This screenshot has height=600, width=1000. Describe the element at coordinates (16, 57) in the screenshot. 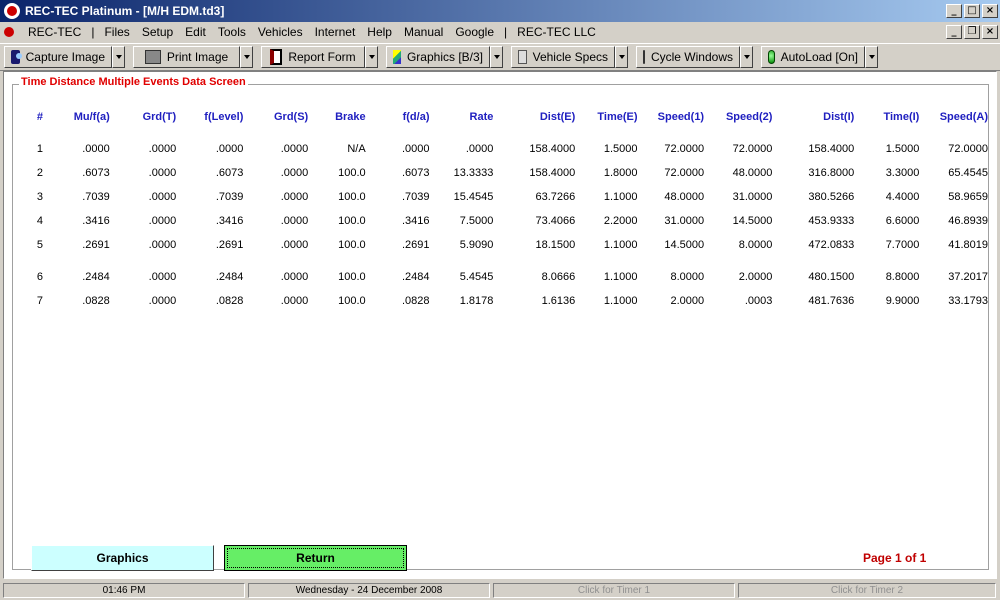

I see `camera-icon` at that location.